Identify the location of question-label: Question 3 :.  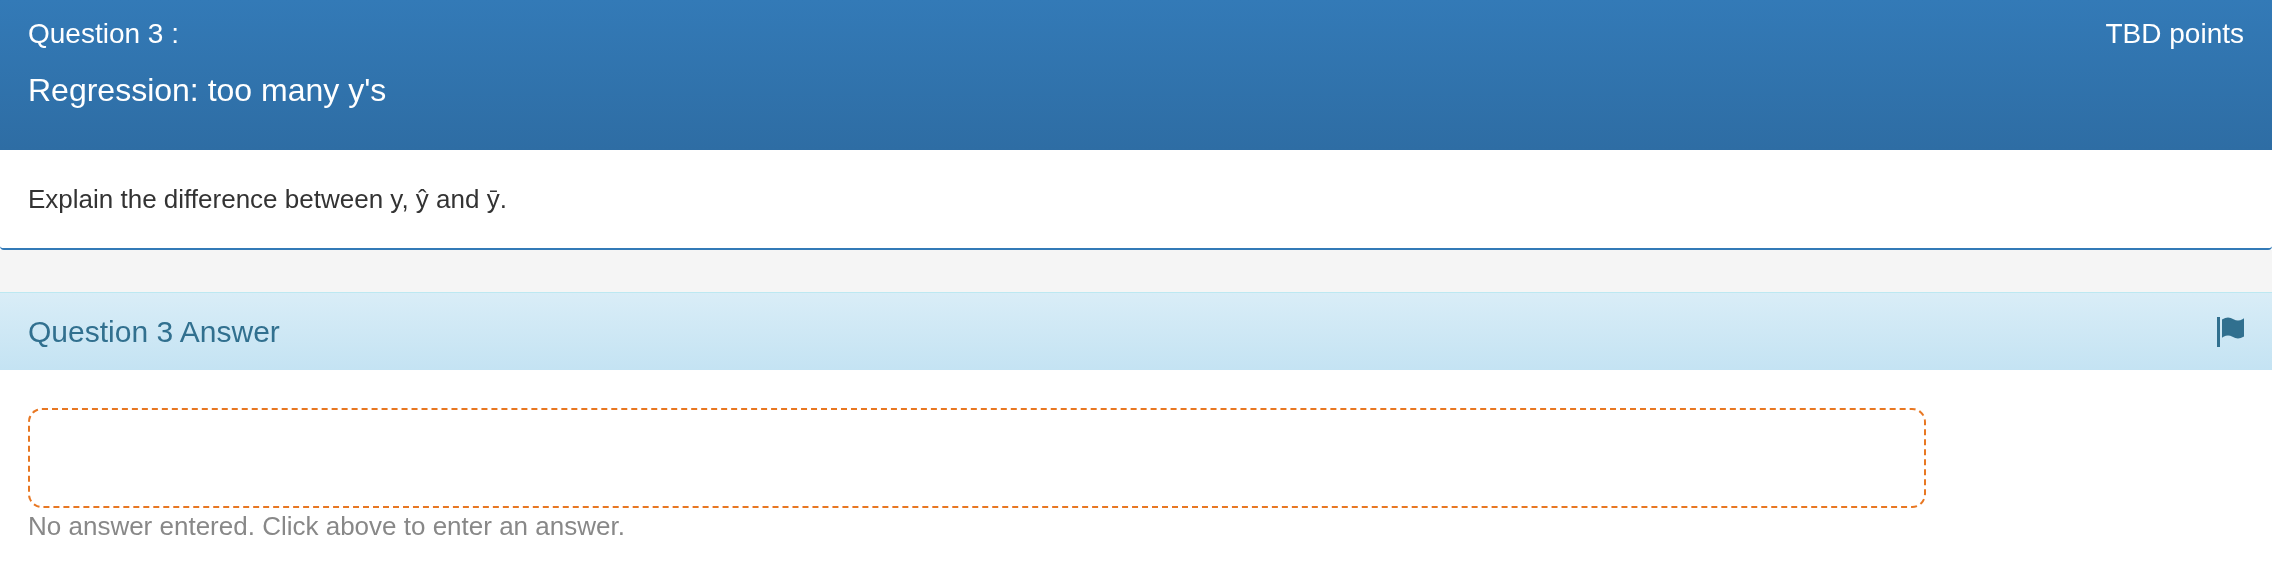
(103, 34).